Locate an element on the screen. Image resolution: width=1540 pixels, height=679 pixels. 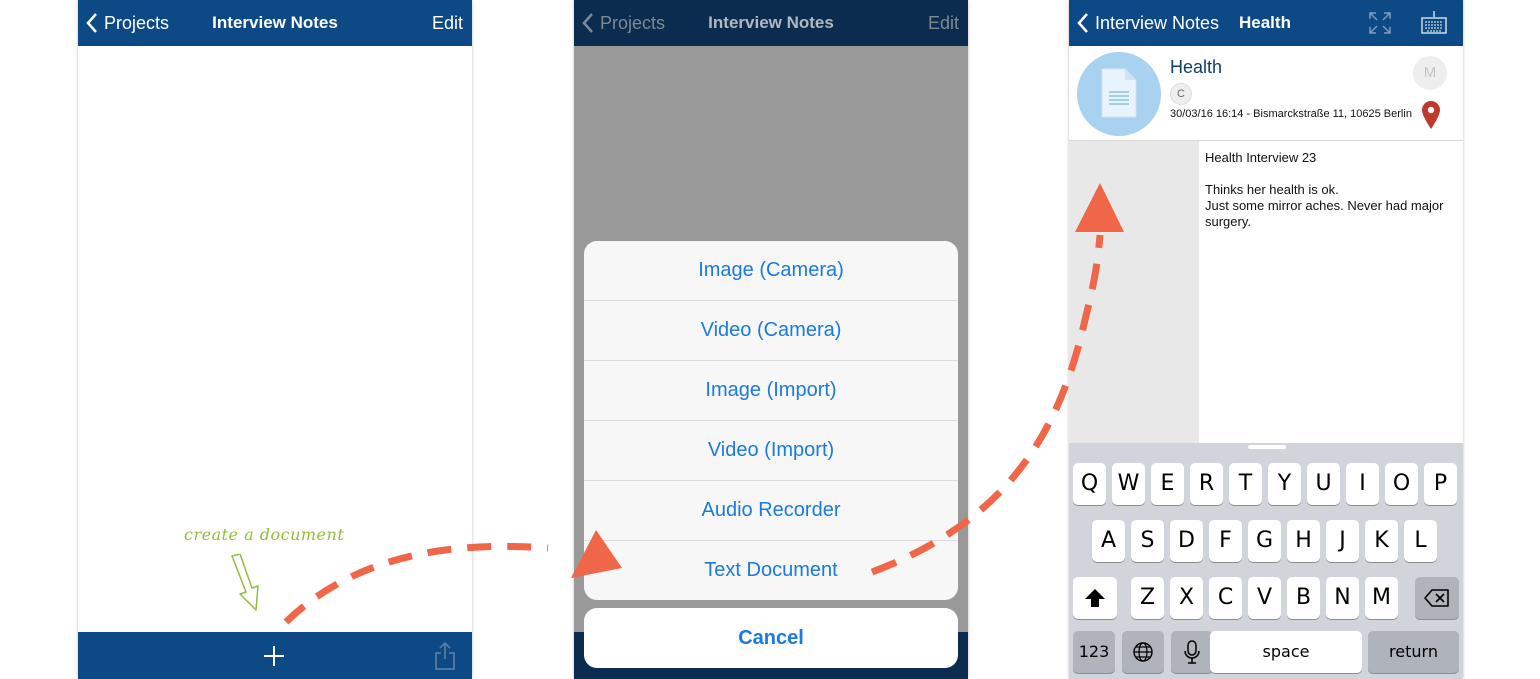
keyboard-handle is located at coordinates (1267, 447).